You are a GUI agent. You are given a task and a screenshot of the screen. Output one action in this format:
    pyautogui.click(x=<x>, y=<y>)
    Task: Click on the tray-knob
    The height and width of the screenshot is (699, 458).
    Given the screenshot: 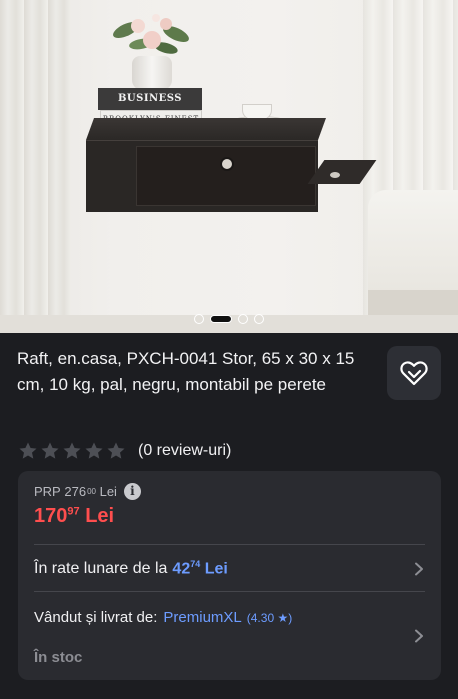 What is the action you would take?
    pyautogui.click(x=335, y=175)
    